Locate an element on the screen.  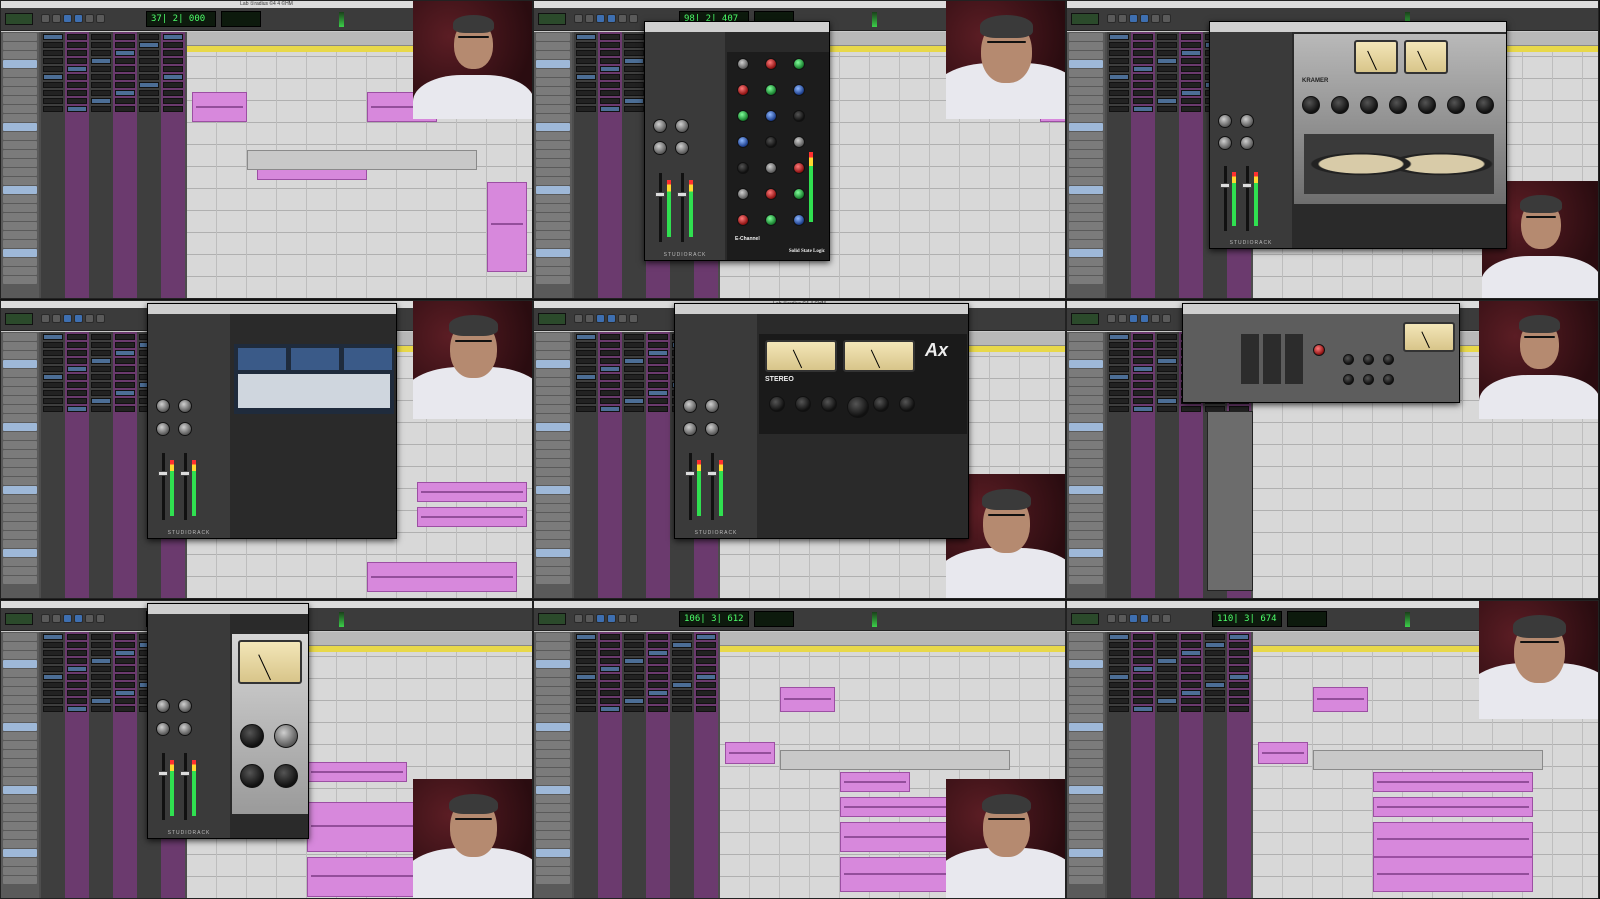
midi-region is located at coordinates (362, 160).